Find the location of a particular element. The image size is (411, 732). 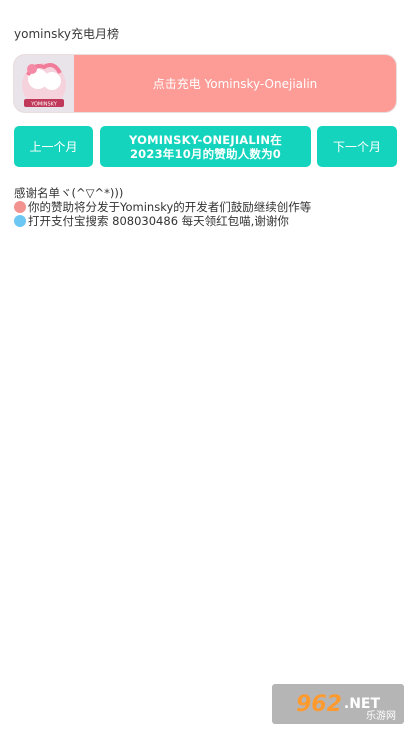

page-title: yominsky充电月榜 is located at coordinates (66, 34).